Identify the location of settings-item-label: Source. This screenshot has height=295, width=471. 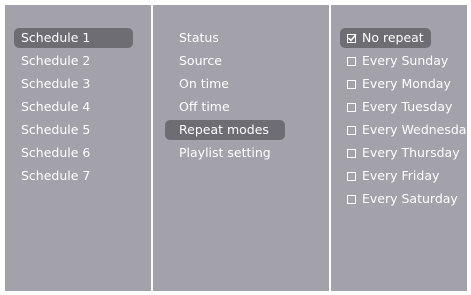
(200, 60).